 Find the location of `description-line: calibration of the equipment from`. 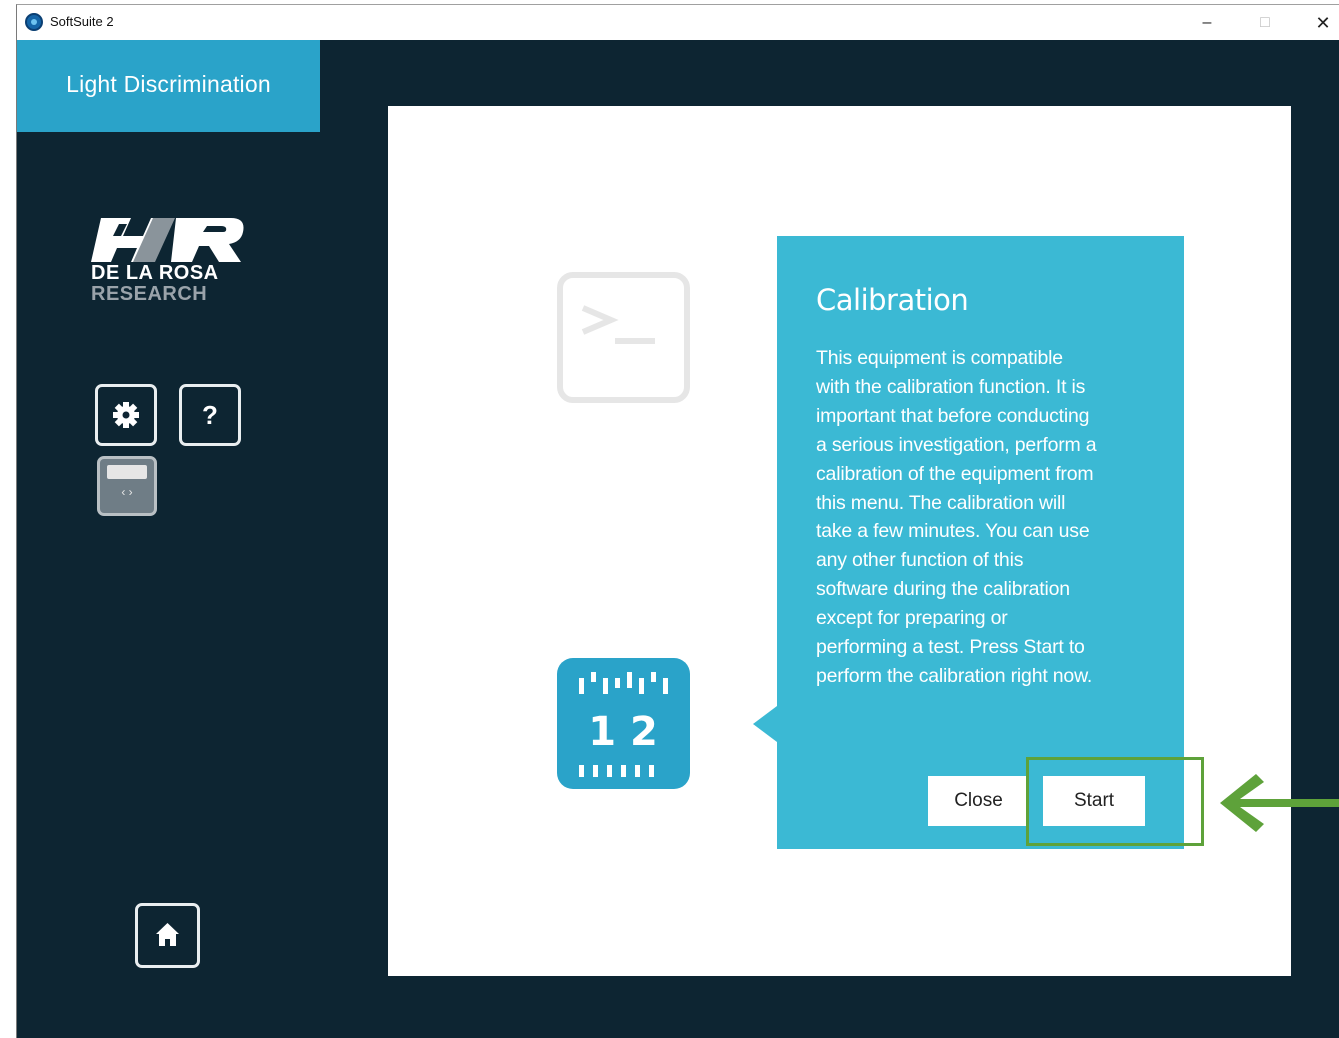

description-line: calibration of the equipment from is located at coordinates (955, 473).